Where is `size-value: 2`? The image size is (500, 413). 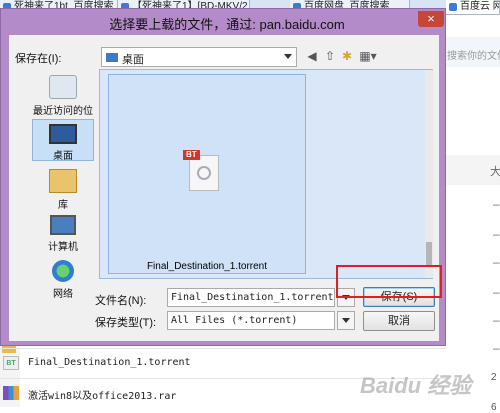
size-value: 2 is located at coordinates (494, 377).